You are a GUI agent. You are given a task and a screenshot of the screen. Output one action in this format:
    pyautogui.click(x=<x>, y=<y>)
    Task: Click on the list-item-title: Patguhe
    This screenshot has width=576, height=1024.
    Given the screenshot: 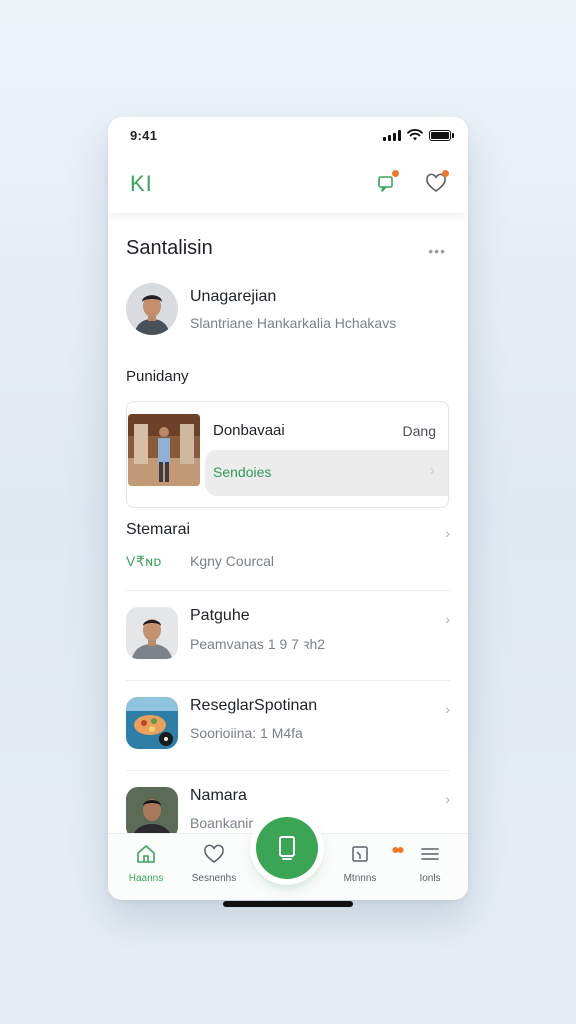 What is the action you would take?
    pyautogui.click(x=220, y=615)
    